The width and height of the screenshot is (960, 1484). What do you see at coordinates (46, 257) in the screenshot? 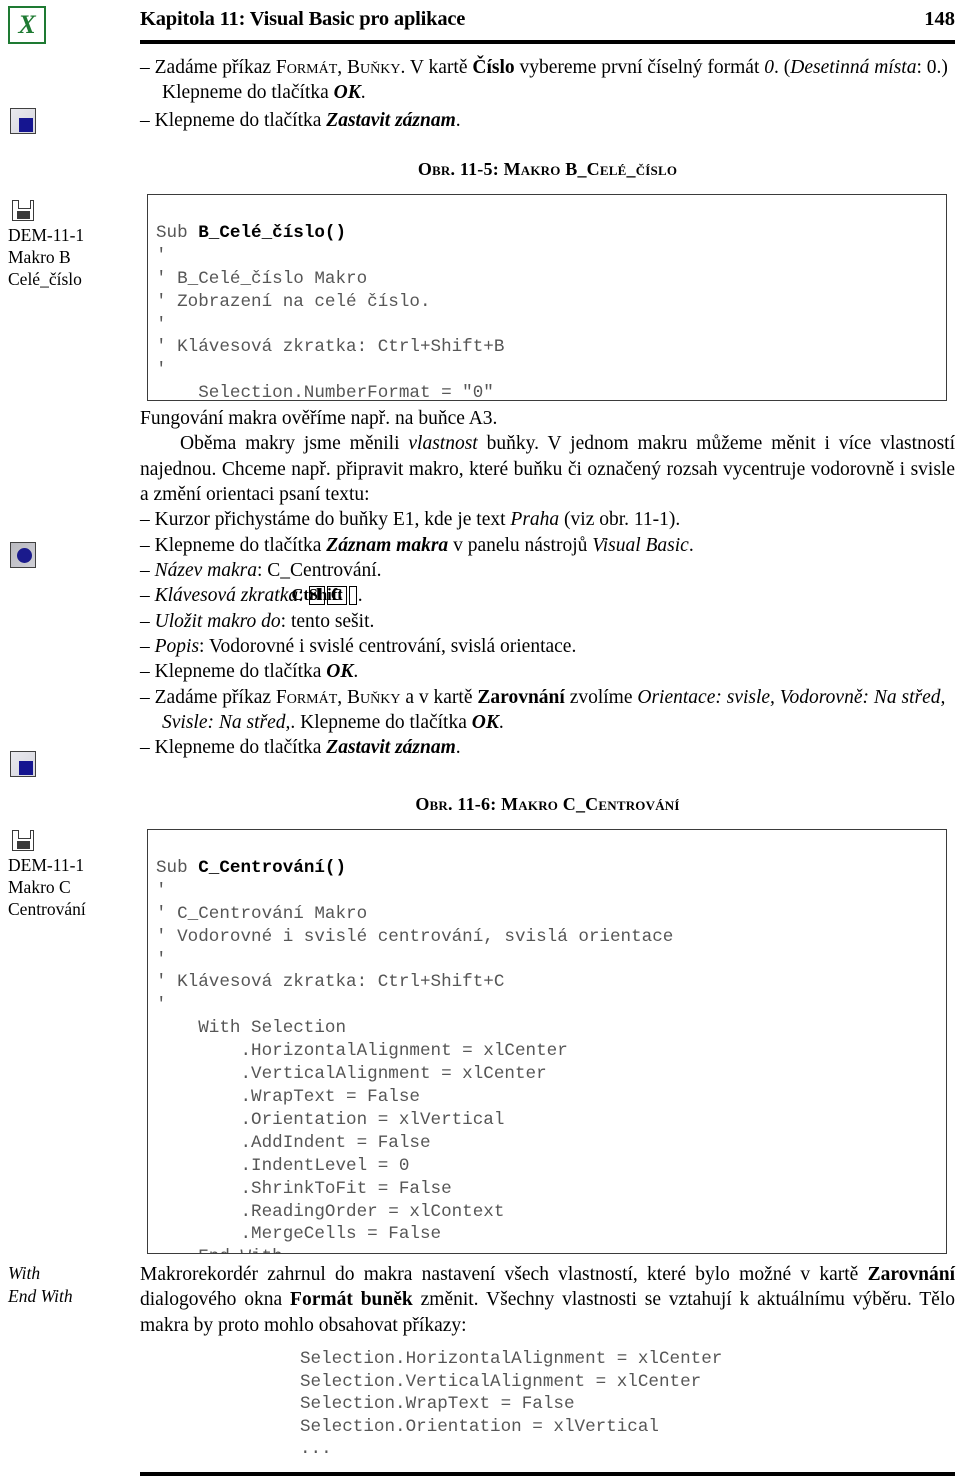
I see `margin-note-makro-b: DEM-11-1 Makro B Celé_číslo` at bounding box center [46, 257].